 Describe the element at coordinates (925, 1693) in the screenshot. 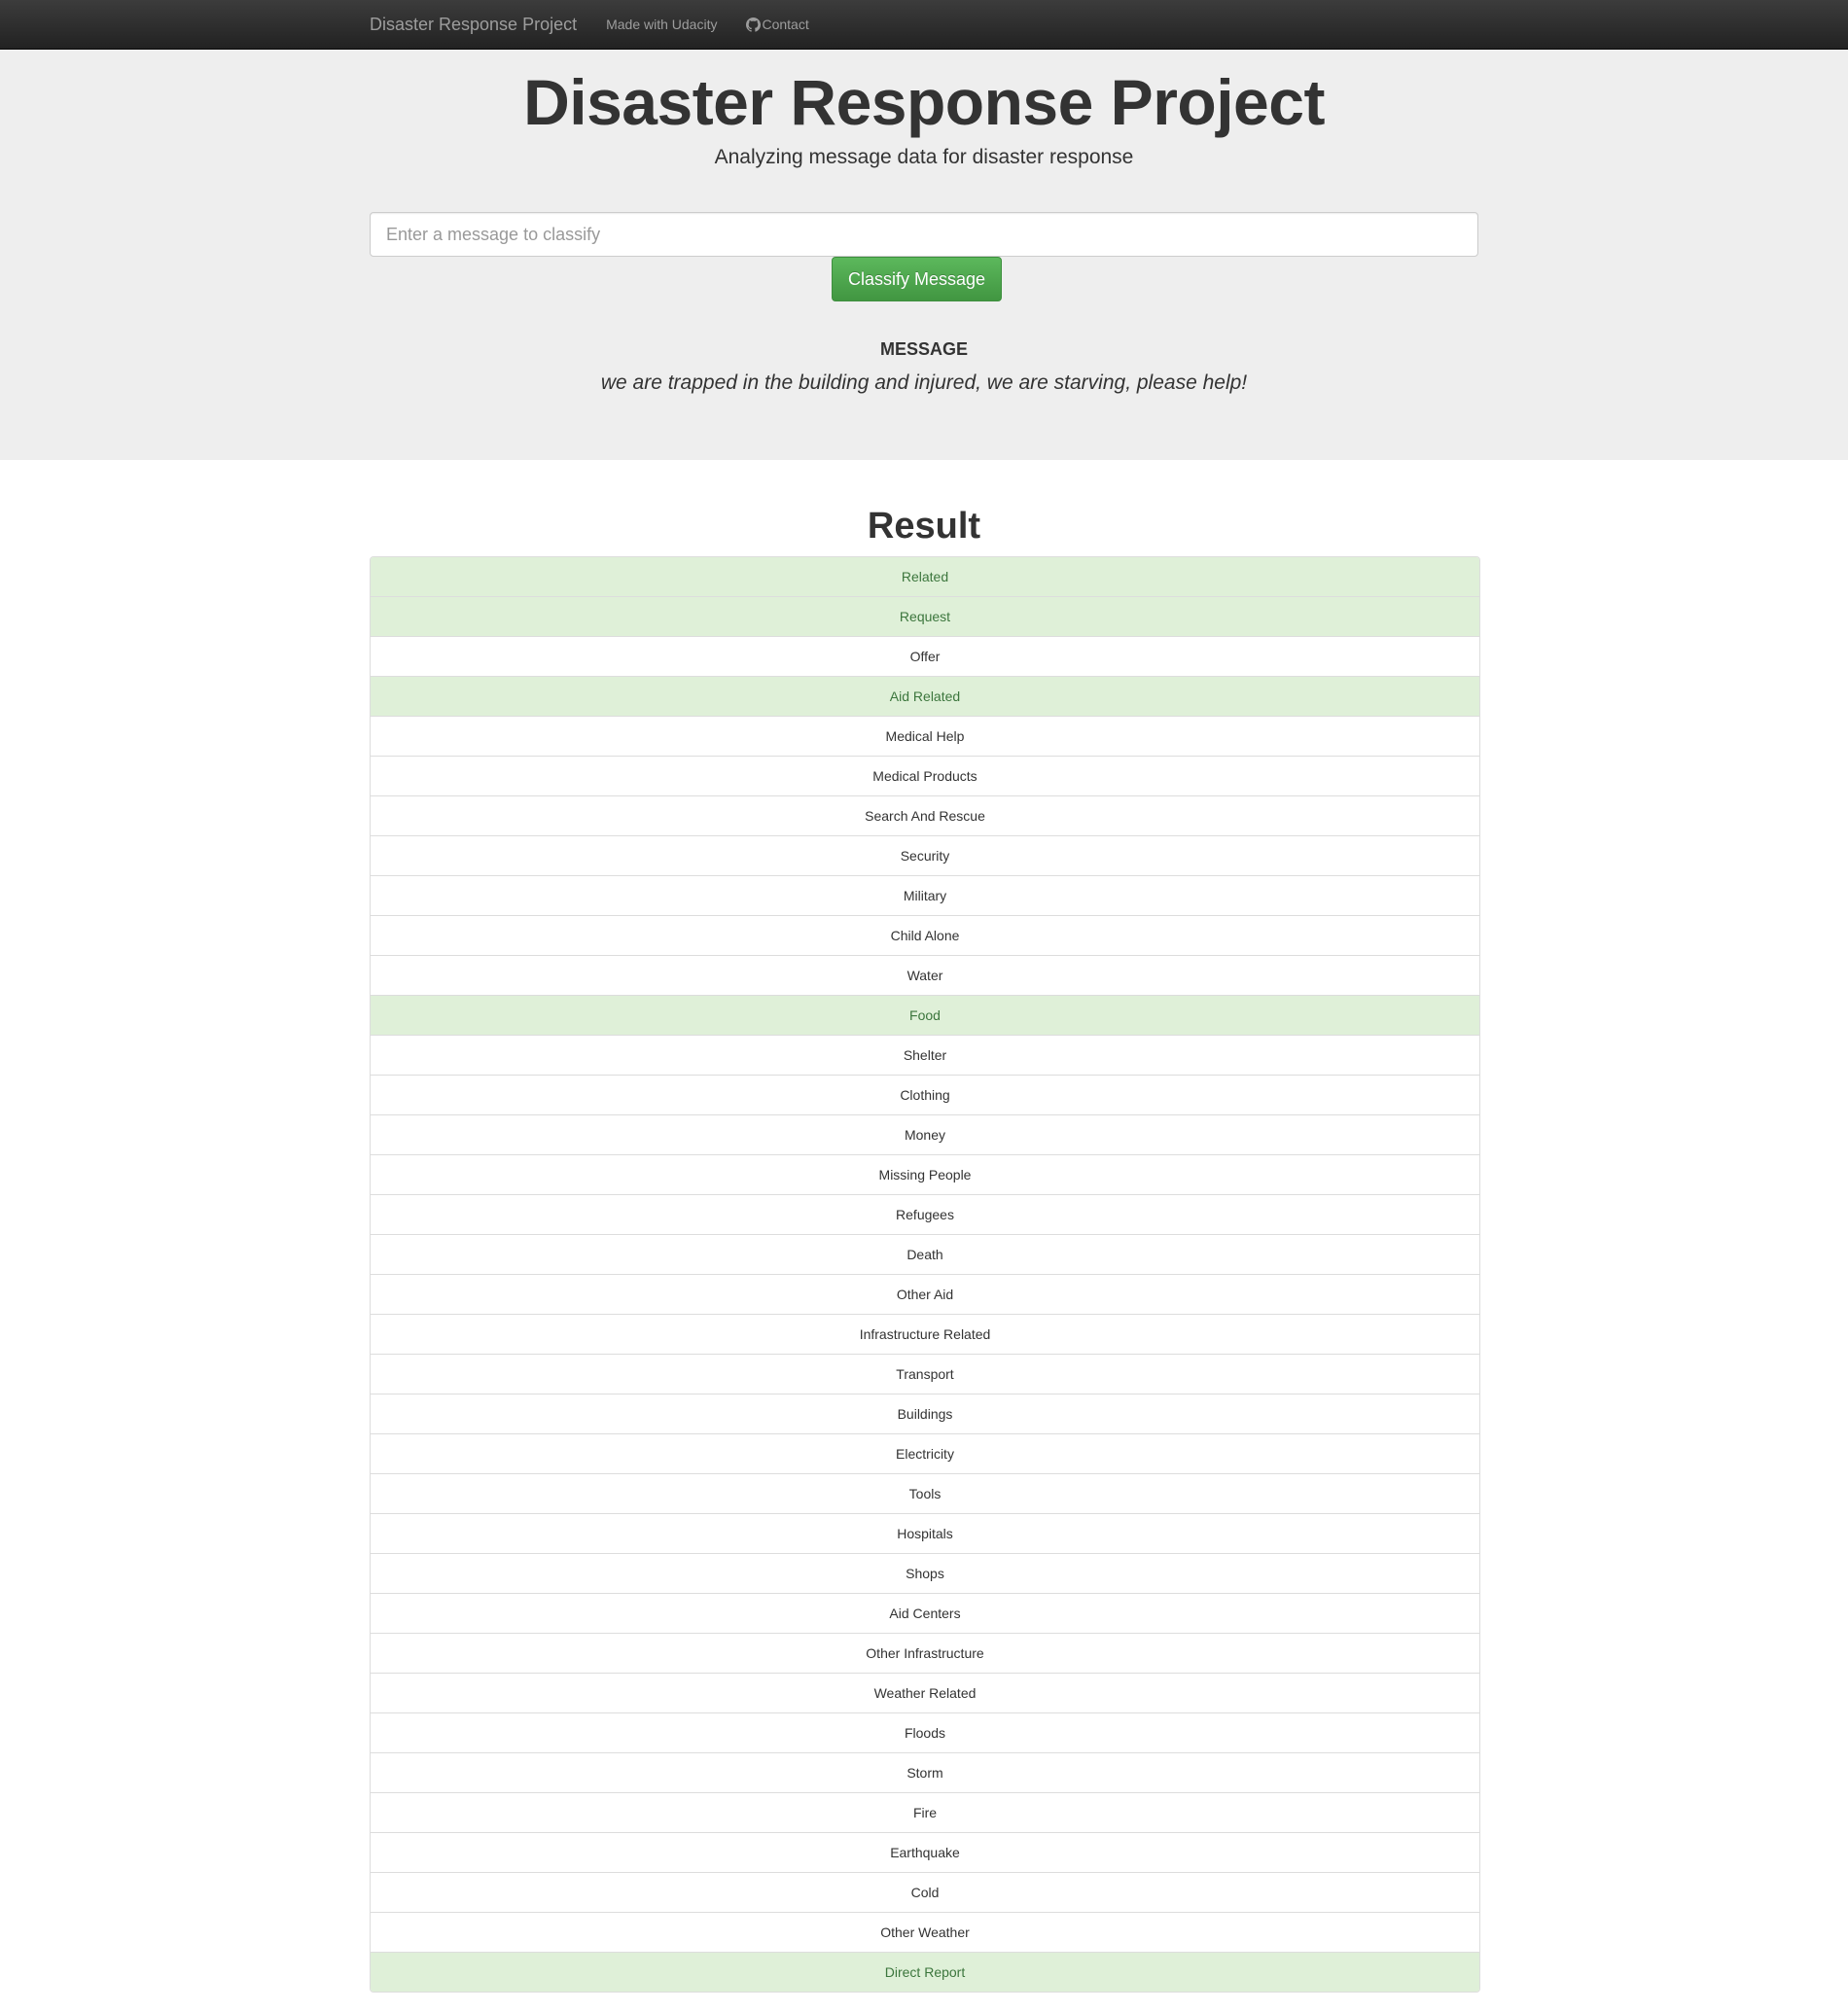

I see `category-item: Weather Related` at that location.